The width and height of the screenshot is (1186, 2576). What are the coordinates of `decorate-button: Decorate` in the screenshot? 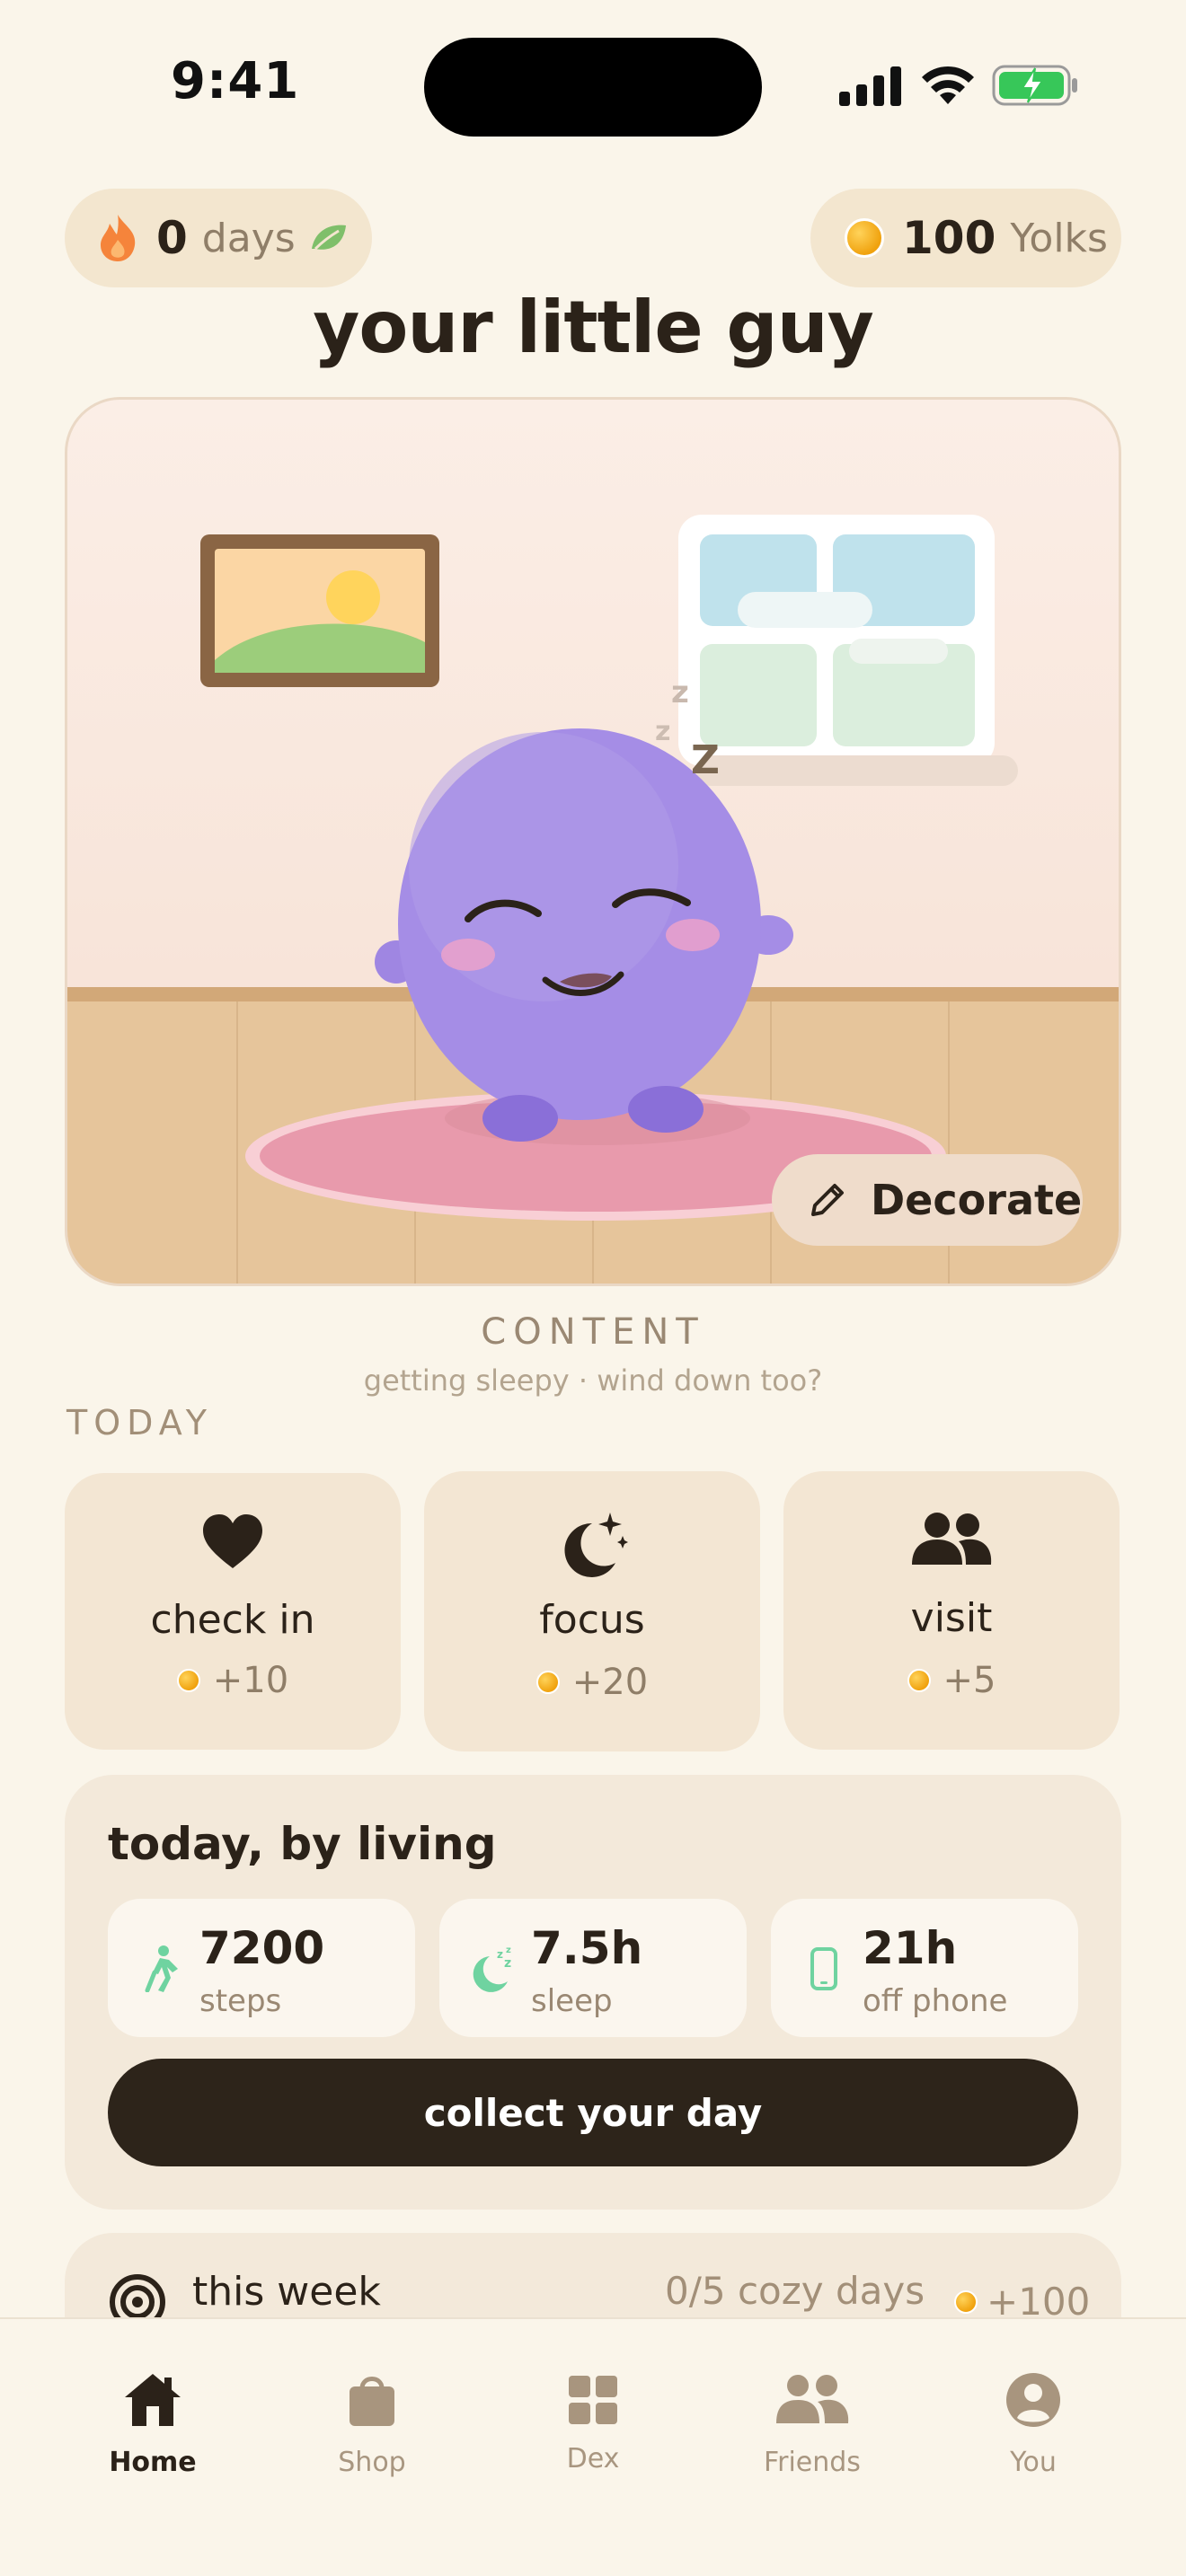 It's located at (927, 1200).